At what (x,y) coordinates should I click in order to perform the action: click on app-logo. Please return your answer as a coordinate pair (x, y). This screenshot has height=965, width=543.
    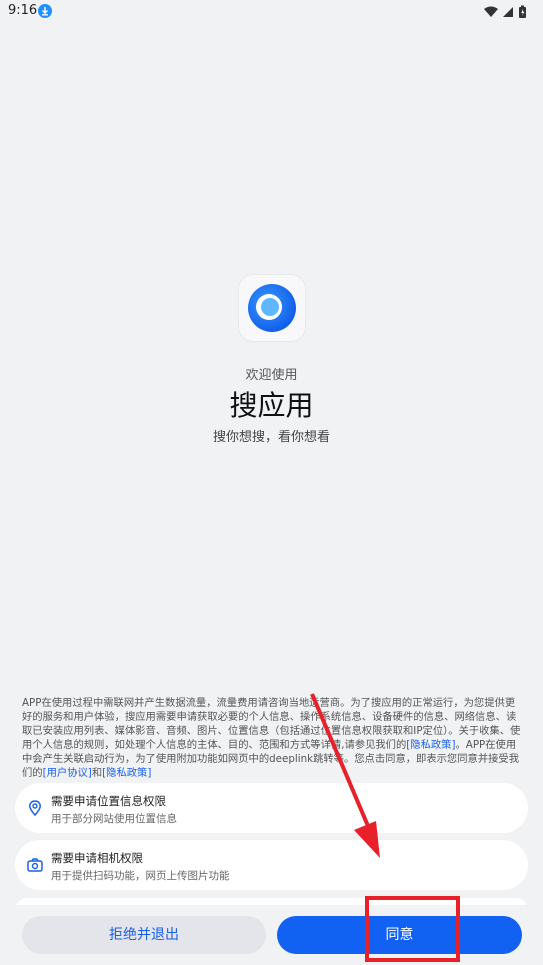
    Looking at the image, I should click on (272, 308).